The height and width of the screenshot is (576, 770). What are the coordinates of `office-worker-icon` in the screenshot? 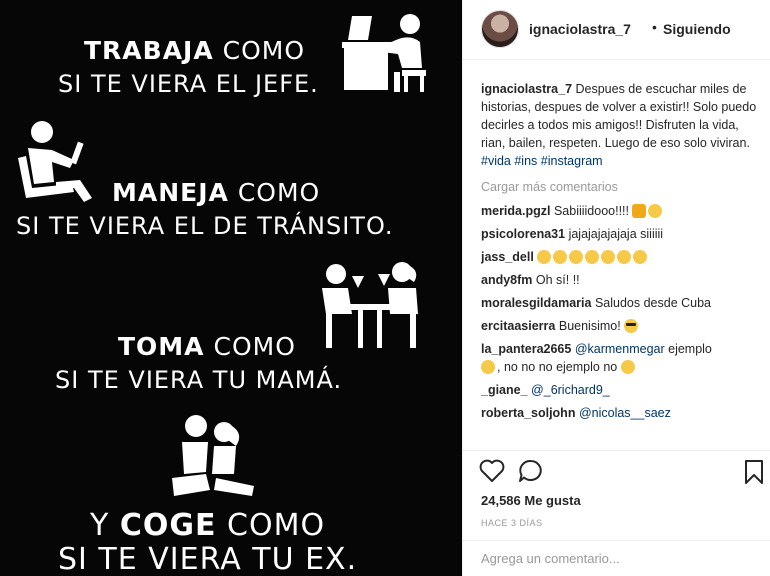 It's located at (384, 53).